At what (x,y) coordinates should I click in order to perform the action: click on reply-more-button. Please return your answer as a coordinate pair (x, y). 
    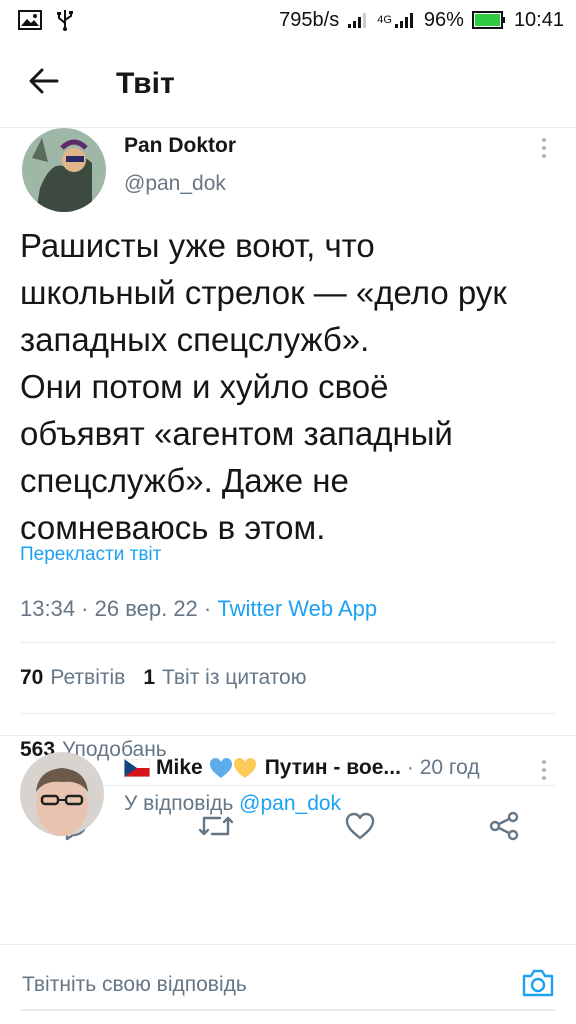
    Looking at the image, I should click on (544, 772).